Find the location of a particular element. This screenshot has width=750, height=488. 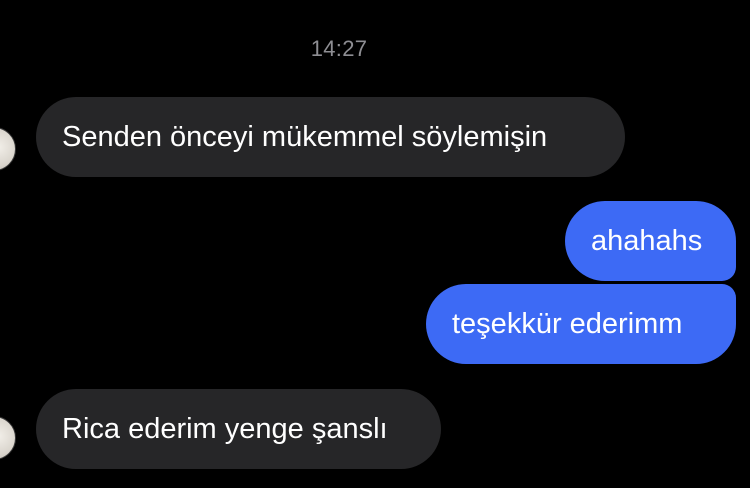

message-timestamp: 14:27 is located at coordinates (339, 48).